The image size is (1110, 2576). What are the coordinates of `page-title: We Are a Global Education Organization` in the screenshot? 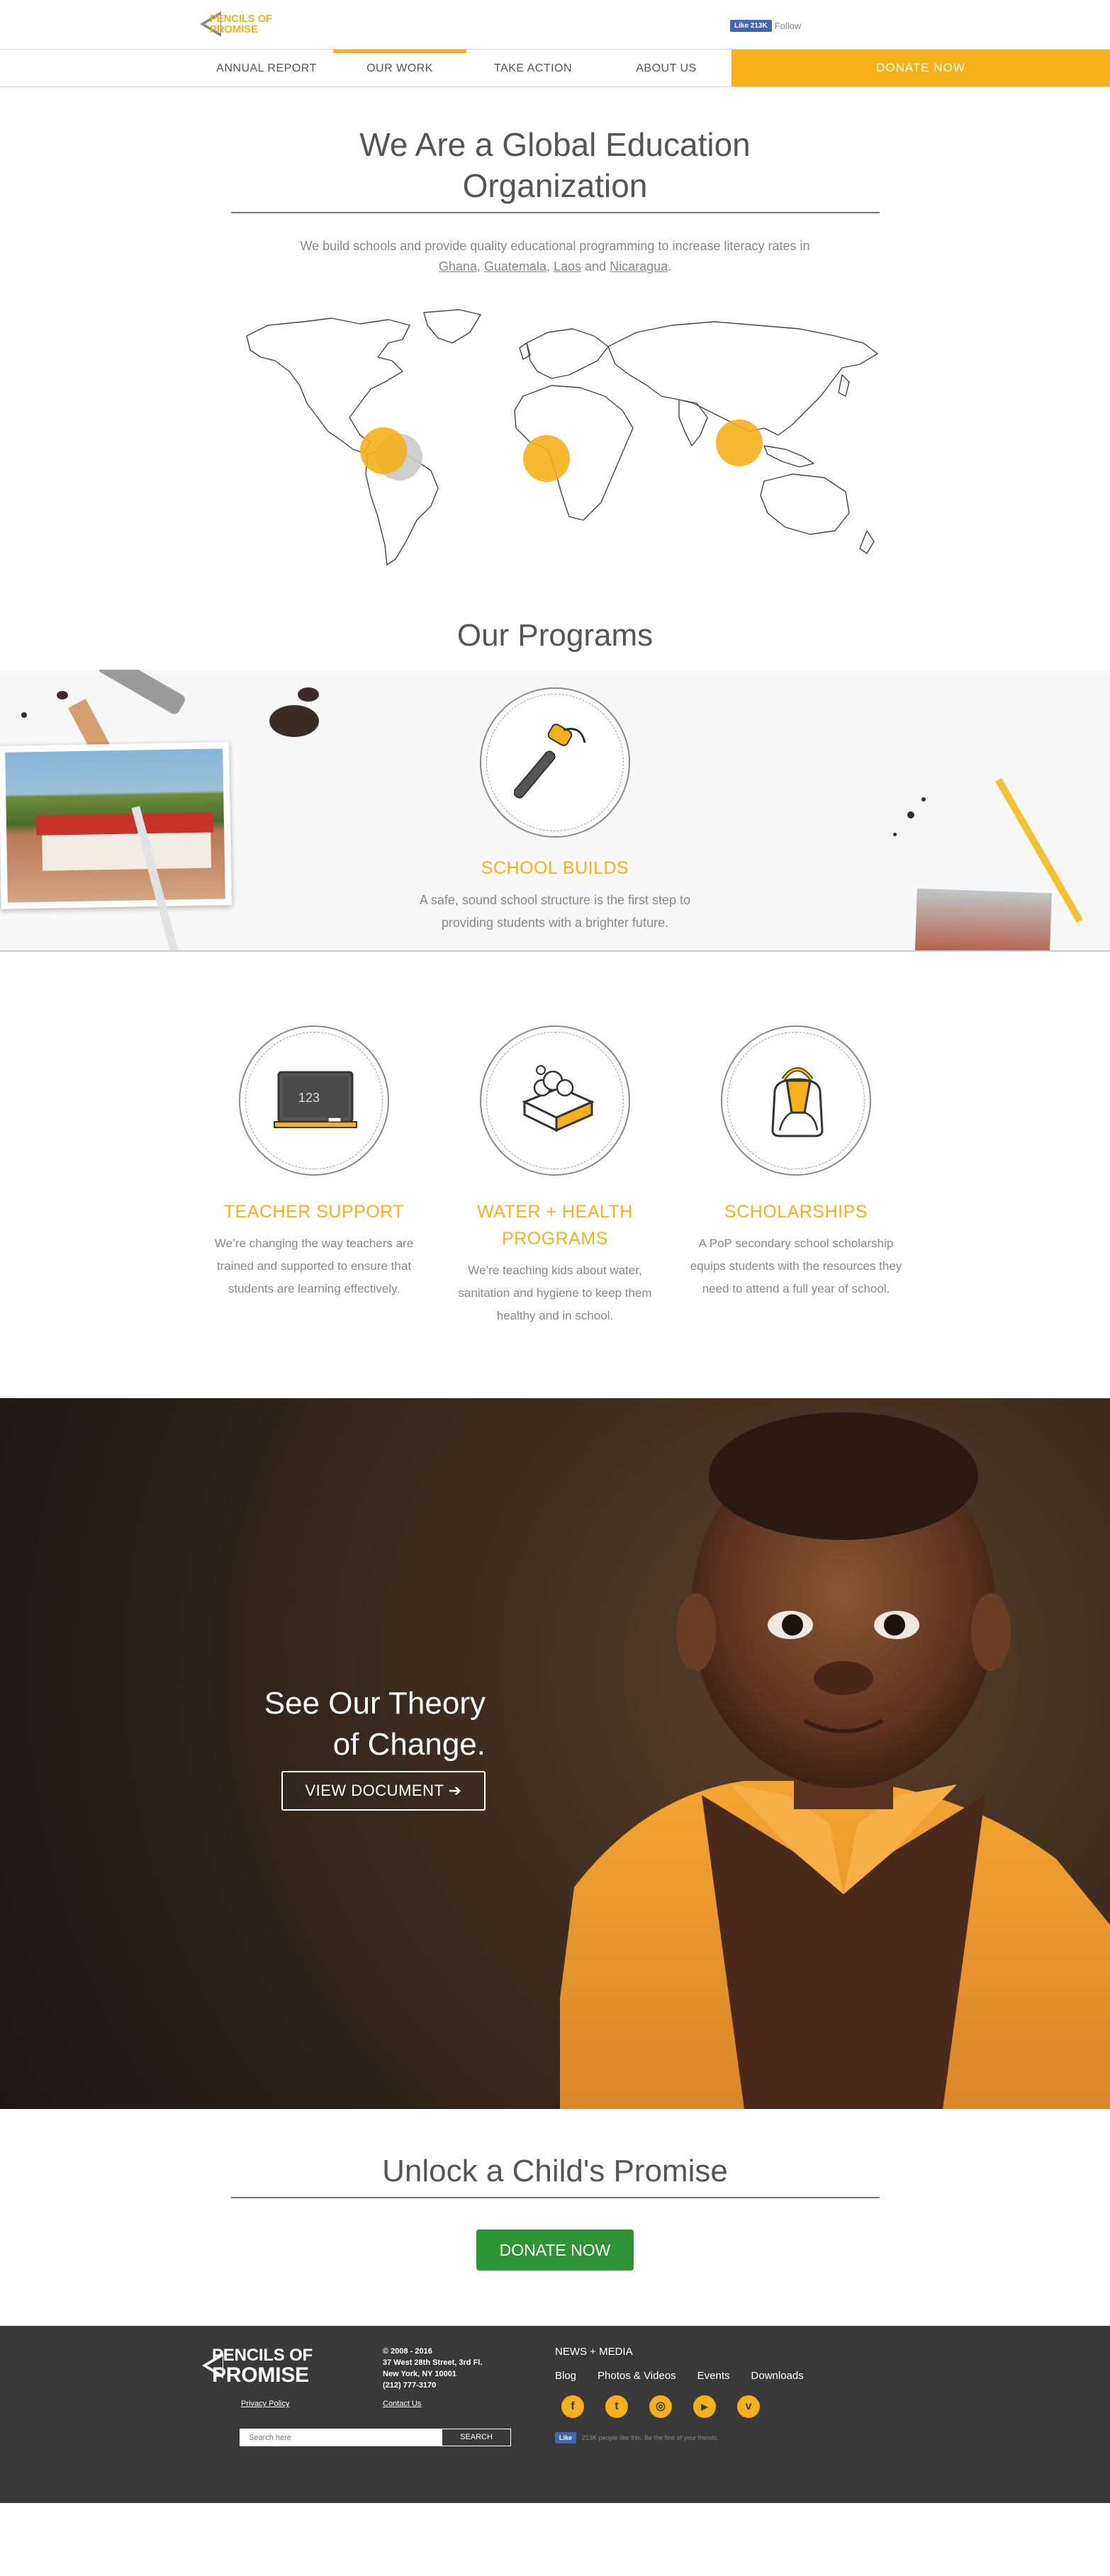 It's located at (555, 165).